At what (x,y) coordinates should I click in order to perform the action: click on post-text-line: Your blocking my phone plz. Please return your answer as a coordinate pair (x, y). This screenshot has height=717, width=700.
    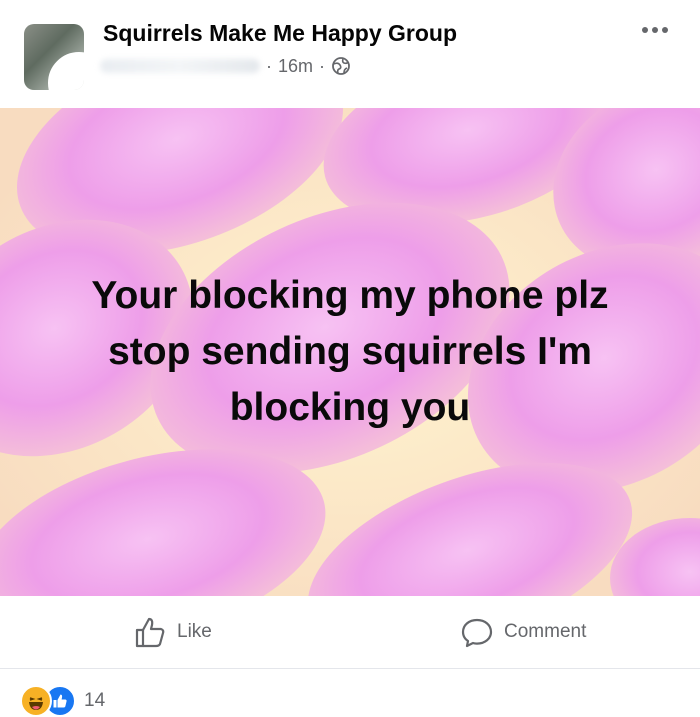
    Looking at the image, I should click on (350, 295).